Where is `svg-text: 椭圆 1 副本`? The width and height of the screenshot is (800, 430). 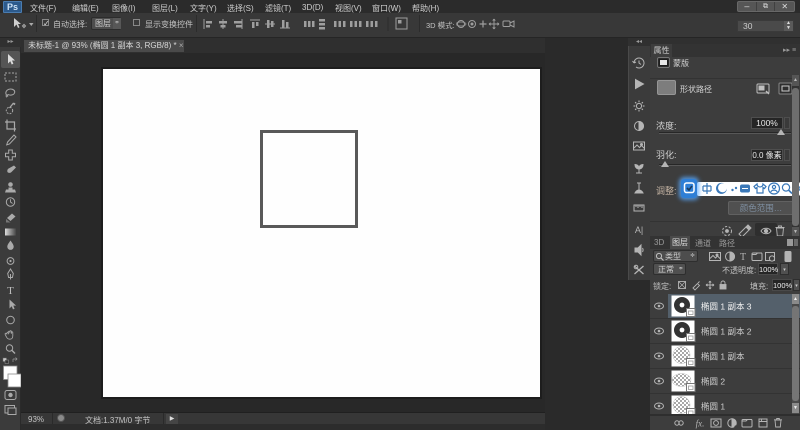 svg-text: 椭圆 1 副本 is located at coordinates (723, 357).